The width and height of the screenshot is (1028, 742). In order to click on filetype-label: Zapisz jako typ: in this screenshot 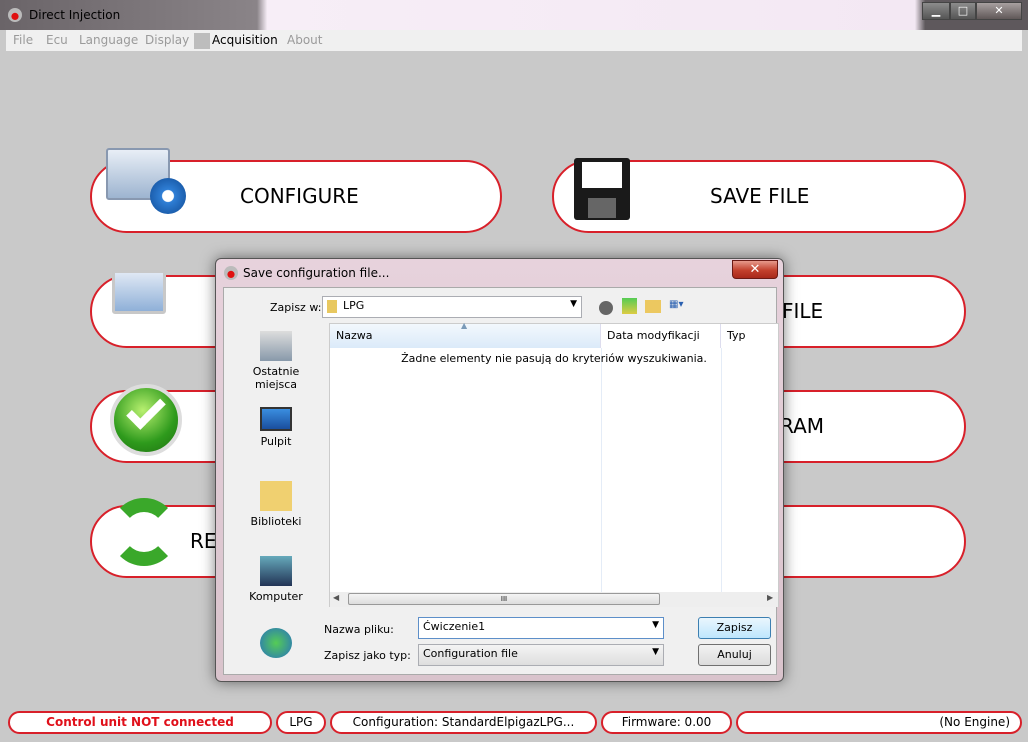, I will do `click(367, 655)`.